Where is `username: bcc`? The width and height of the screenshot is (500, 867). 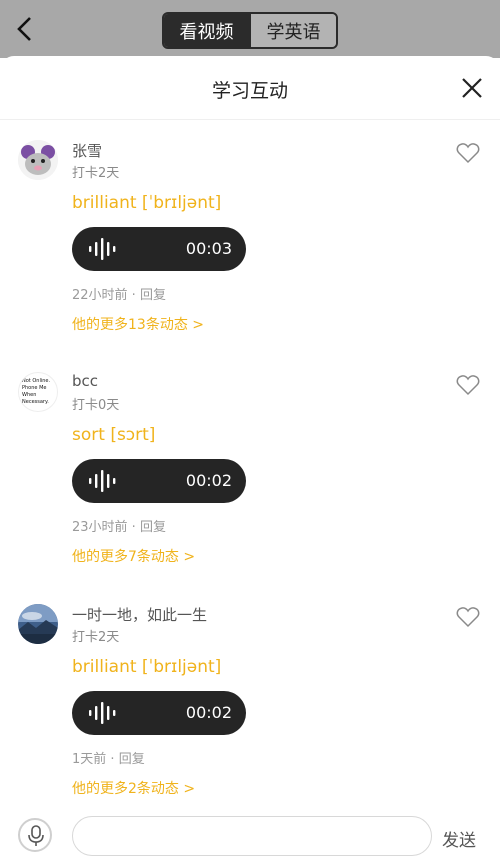
username: bcc is located at coordinates (85, 381).